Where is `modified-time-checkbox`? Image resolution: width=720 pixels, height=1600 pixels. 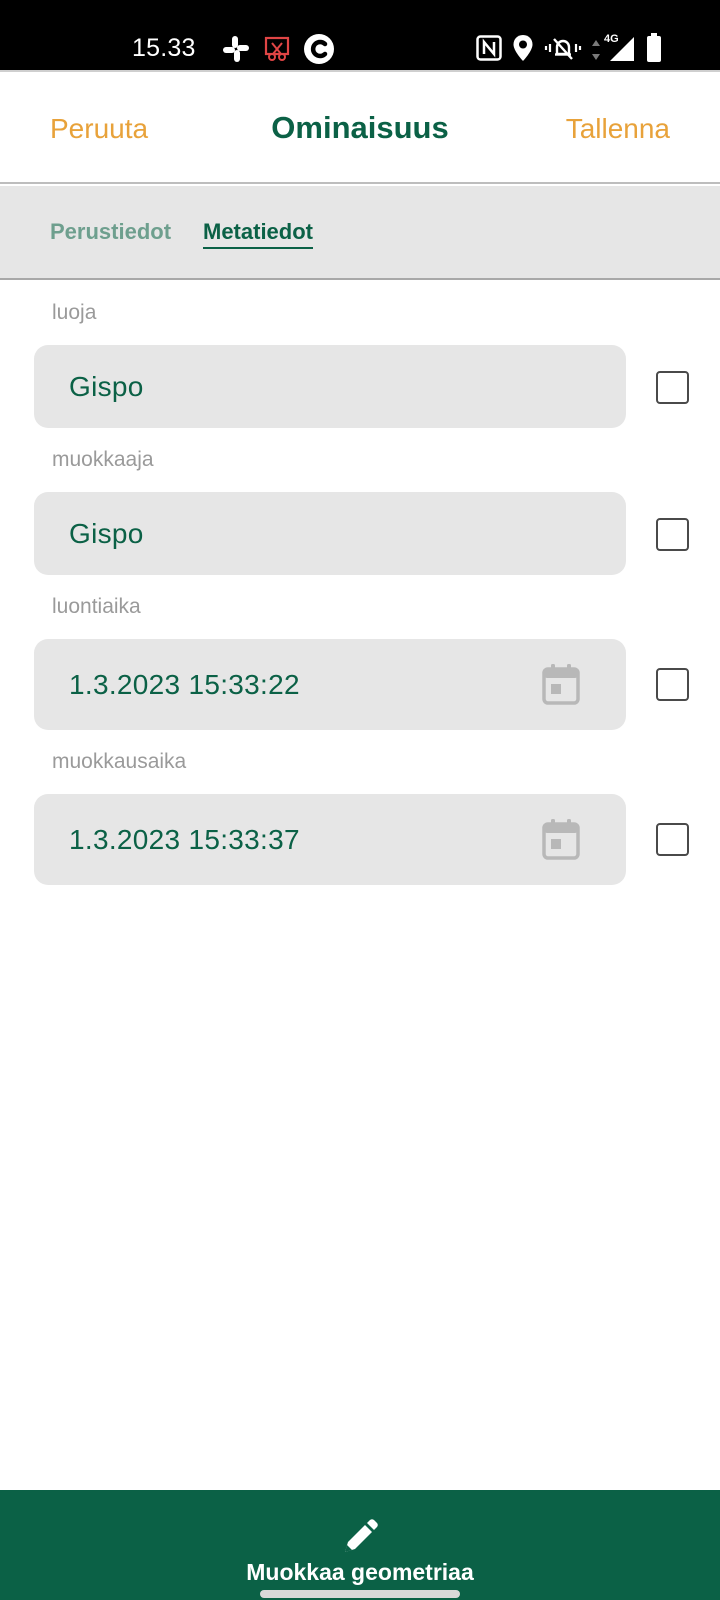
modified-time-checkbox is located at coordinates (672, 839).